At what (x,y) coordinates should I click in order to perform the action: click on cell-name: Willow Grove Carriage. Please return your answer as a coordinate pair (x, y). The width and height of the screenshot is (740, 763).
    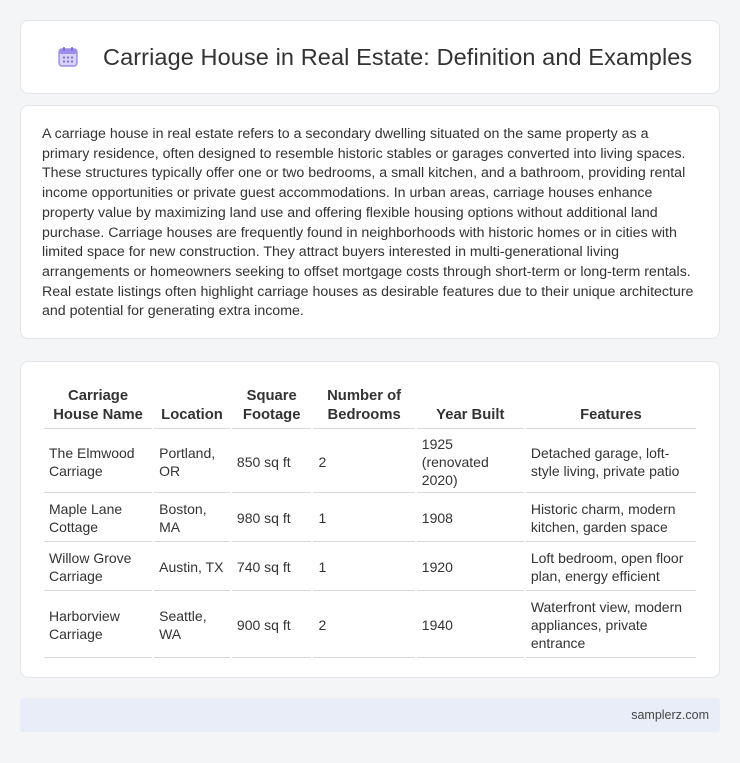
    Looking at the image, I should click on (98, 567).